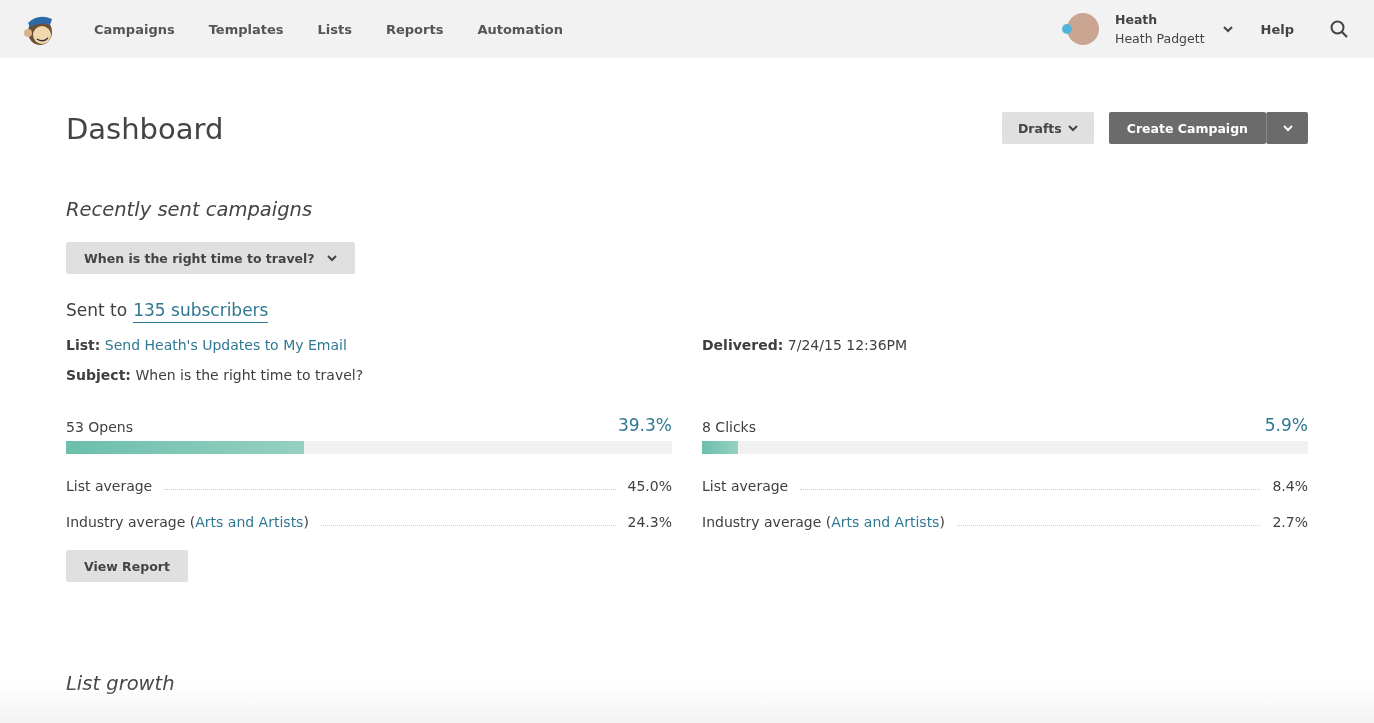 This screenshot has width=1374, height=723. Describe the element at coordinates (334, 29) in the screenshot. I see `nav-link: Lists` at that location.